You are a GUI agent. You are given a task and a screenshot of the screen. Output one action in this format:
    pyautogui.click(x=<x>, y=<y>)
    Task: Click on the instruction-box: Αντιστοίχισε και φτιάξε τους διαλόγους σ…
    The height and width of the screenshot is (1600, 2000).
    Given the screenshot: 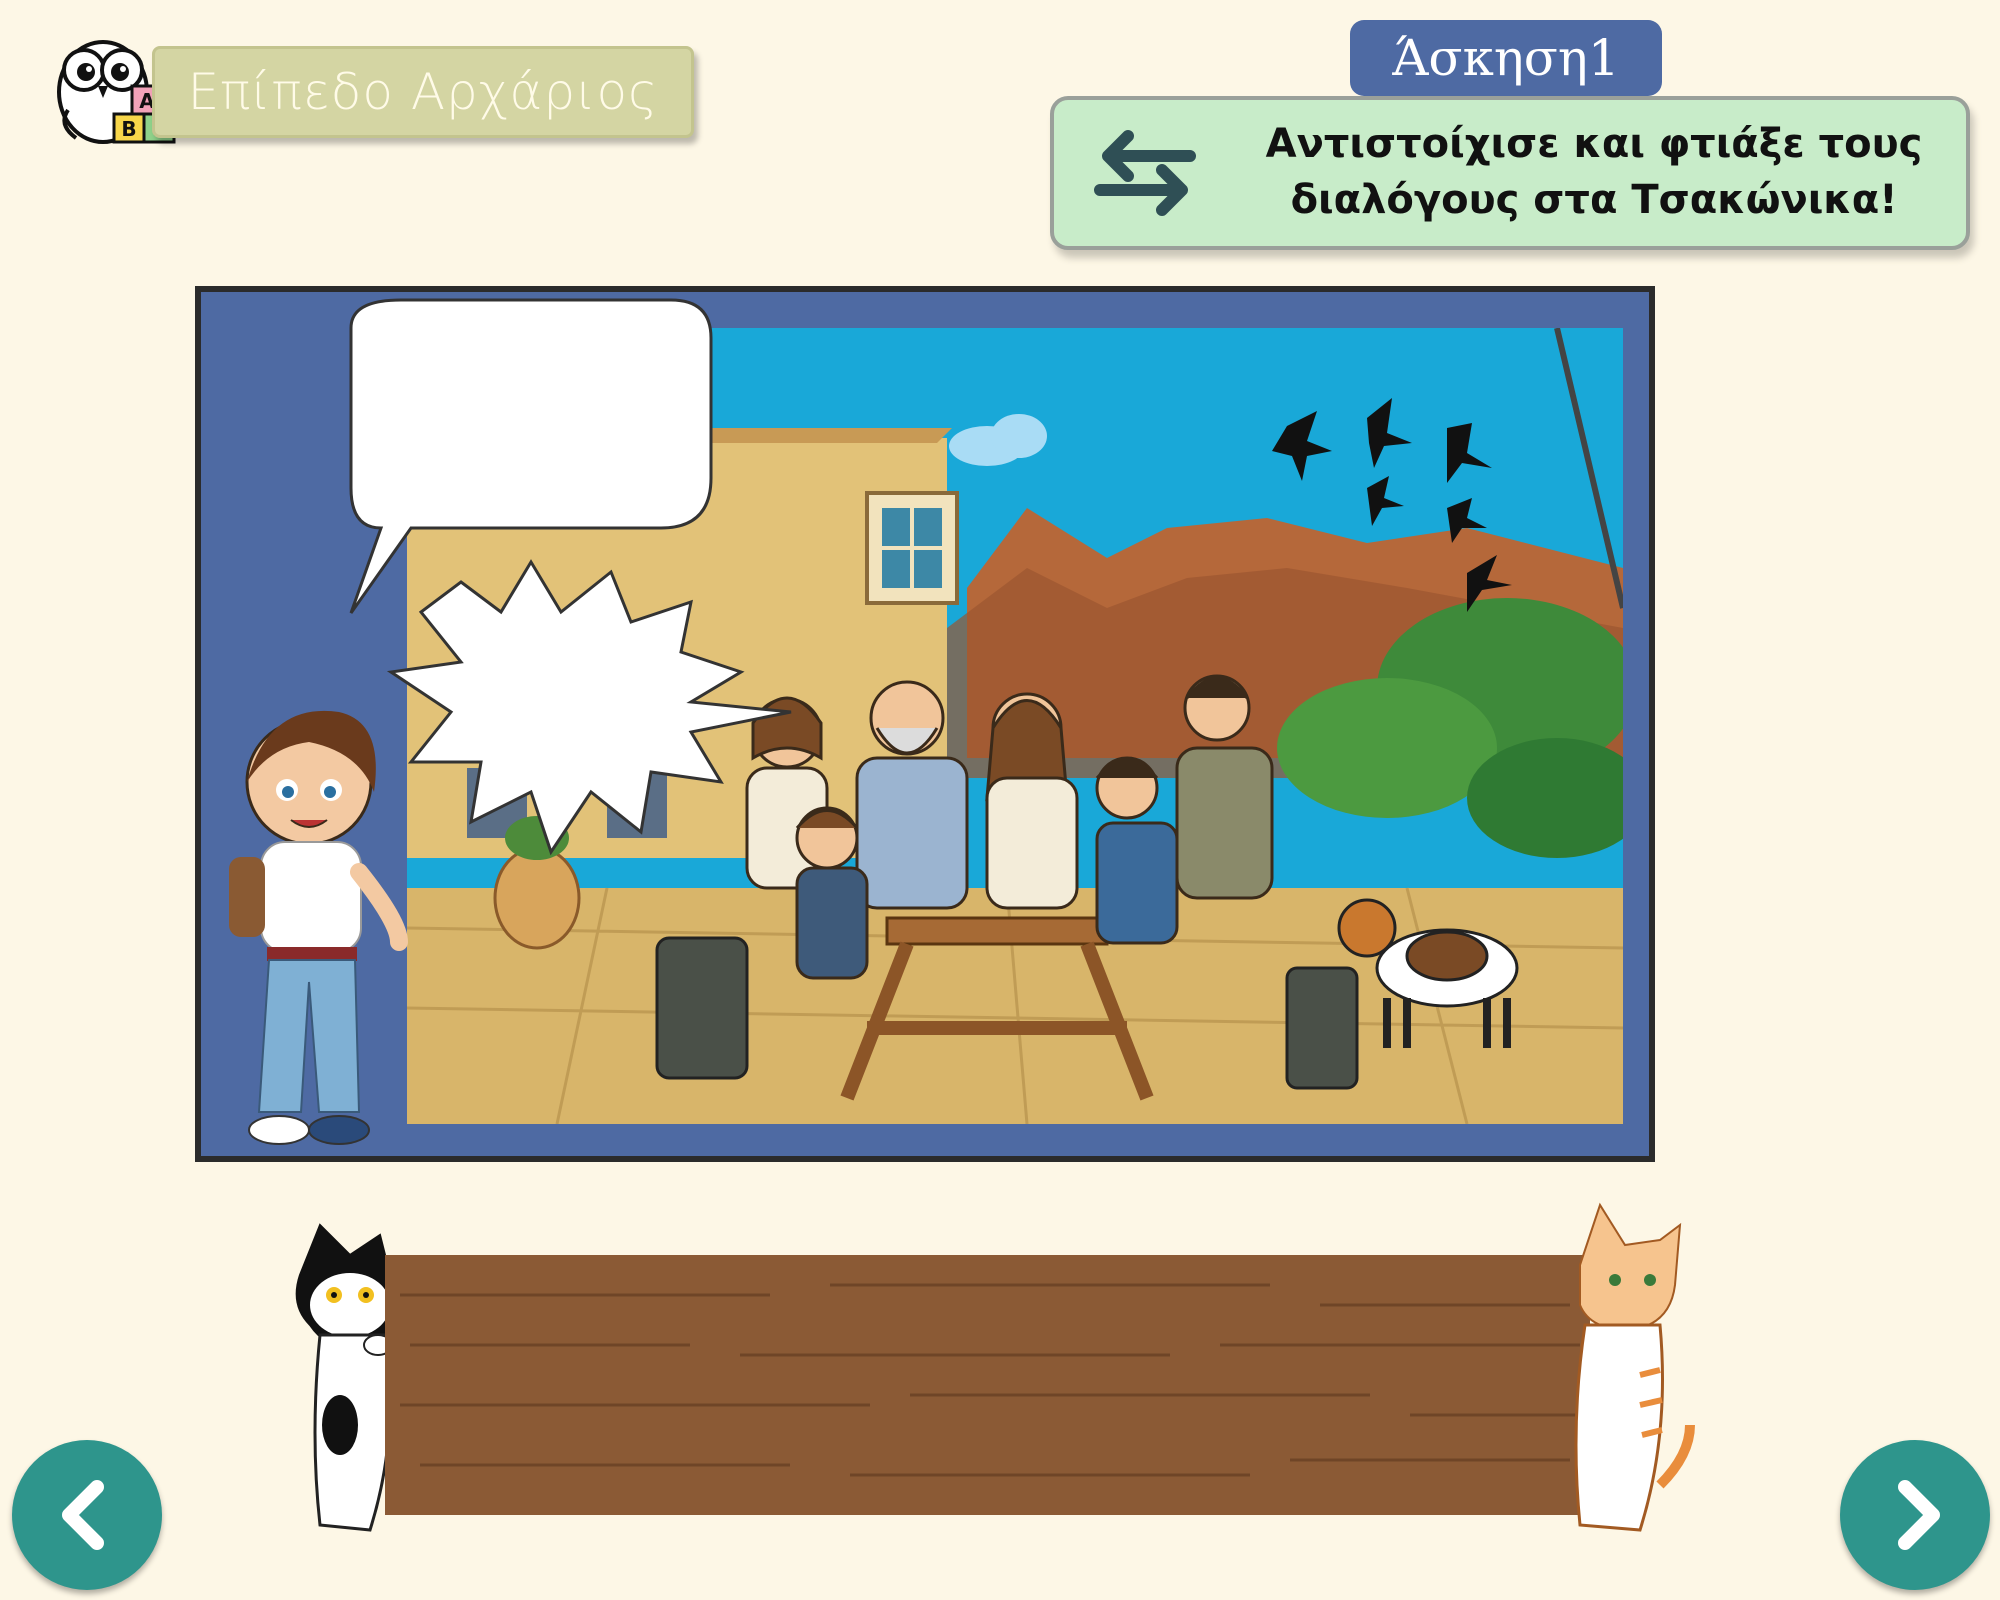 What is the action you would take?
    pyautogui.click(x=1510, y=173)
    